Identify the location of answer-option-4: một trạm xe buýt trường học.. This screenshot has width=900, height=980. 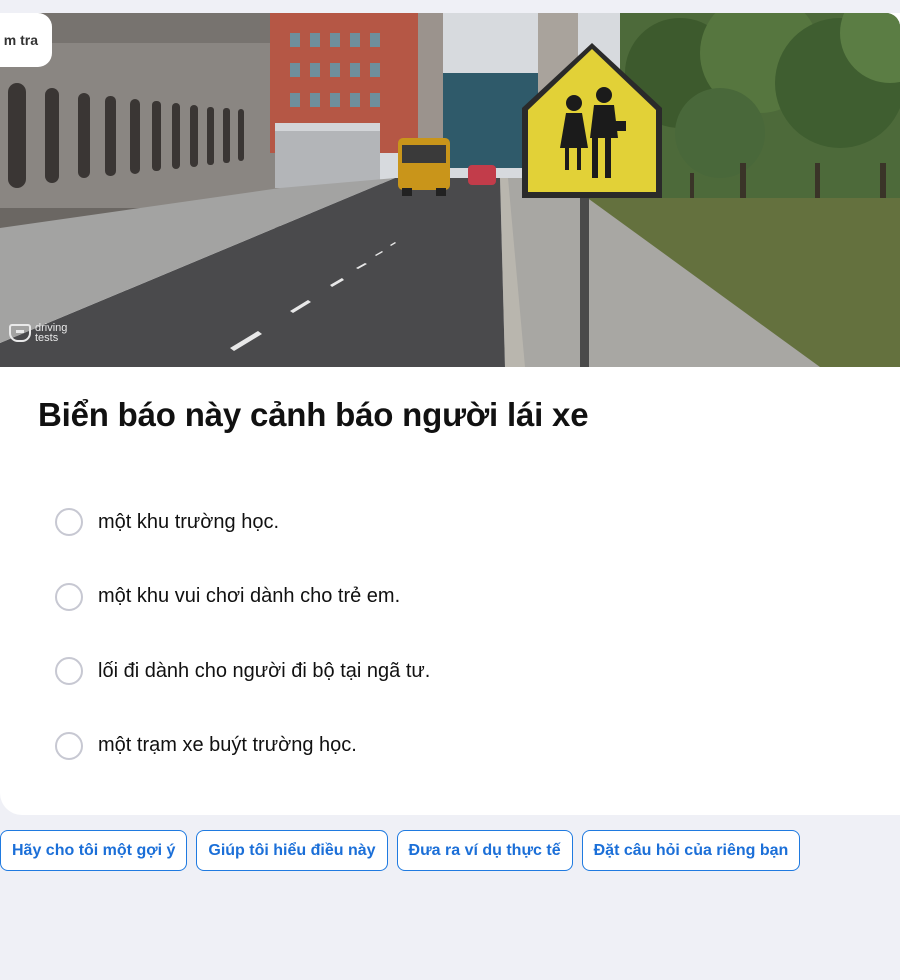
(242, 746).